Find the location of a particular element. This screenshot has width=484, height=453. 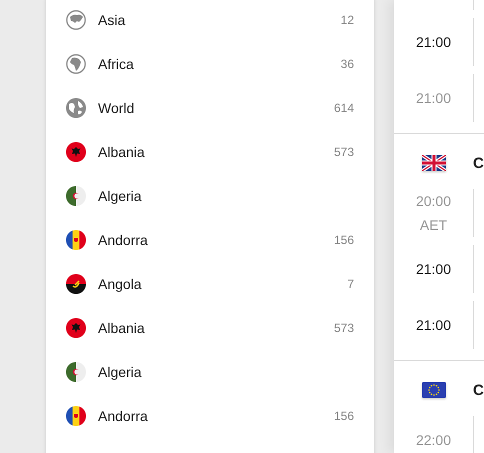

africa-globe-icon is located at coordinates (76, 64).